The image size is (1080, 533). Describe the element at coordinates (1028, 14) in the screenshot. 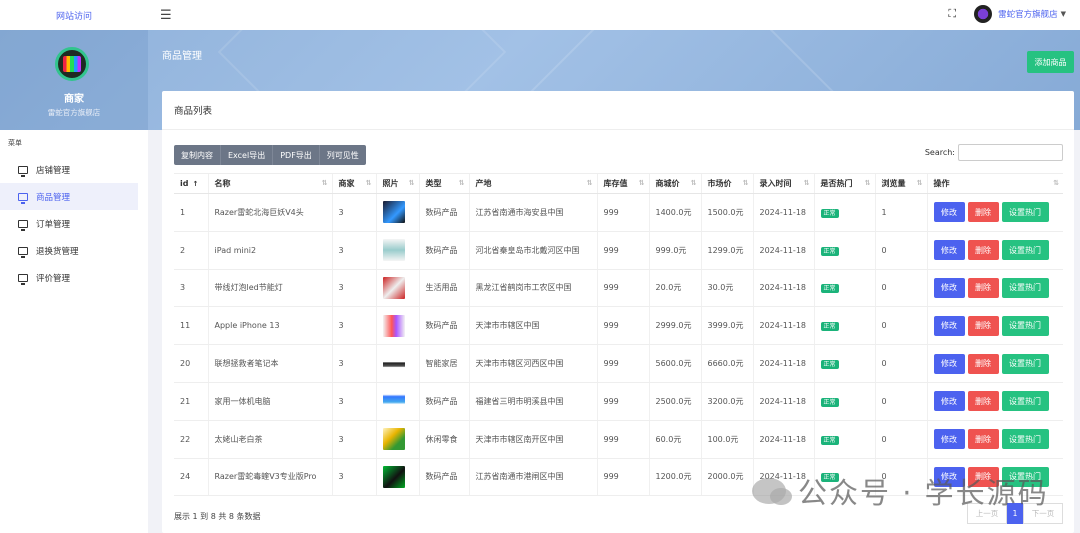

I see `store-name: 雷蛇官方旗舰店` at that location.